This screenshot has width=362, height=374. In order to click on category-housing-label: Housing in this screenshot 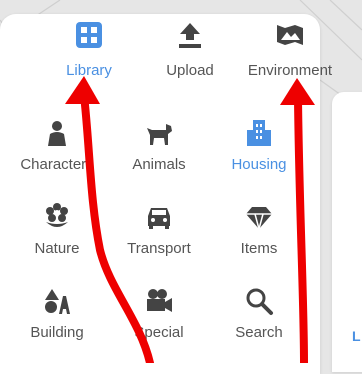, I will do `click(259, 164)`.